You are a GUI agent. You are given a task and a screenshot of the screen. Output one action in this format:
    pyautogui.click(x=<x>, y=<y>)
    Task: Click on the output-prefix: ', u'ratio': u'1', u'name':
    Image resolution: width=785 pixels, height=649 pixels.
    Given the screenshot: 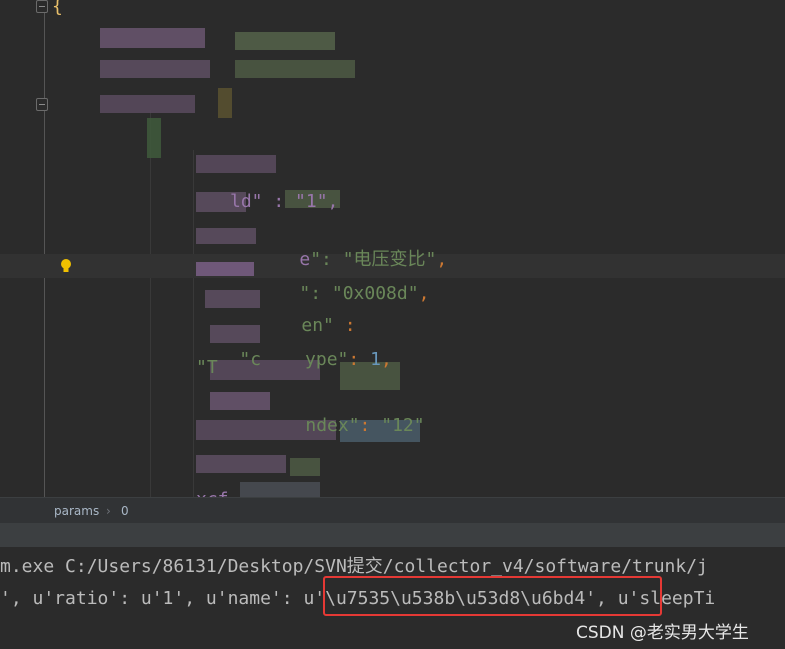 What is the action you would take?
    pyautogui.click(x=152, y=598)
    